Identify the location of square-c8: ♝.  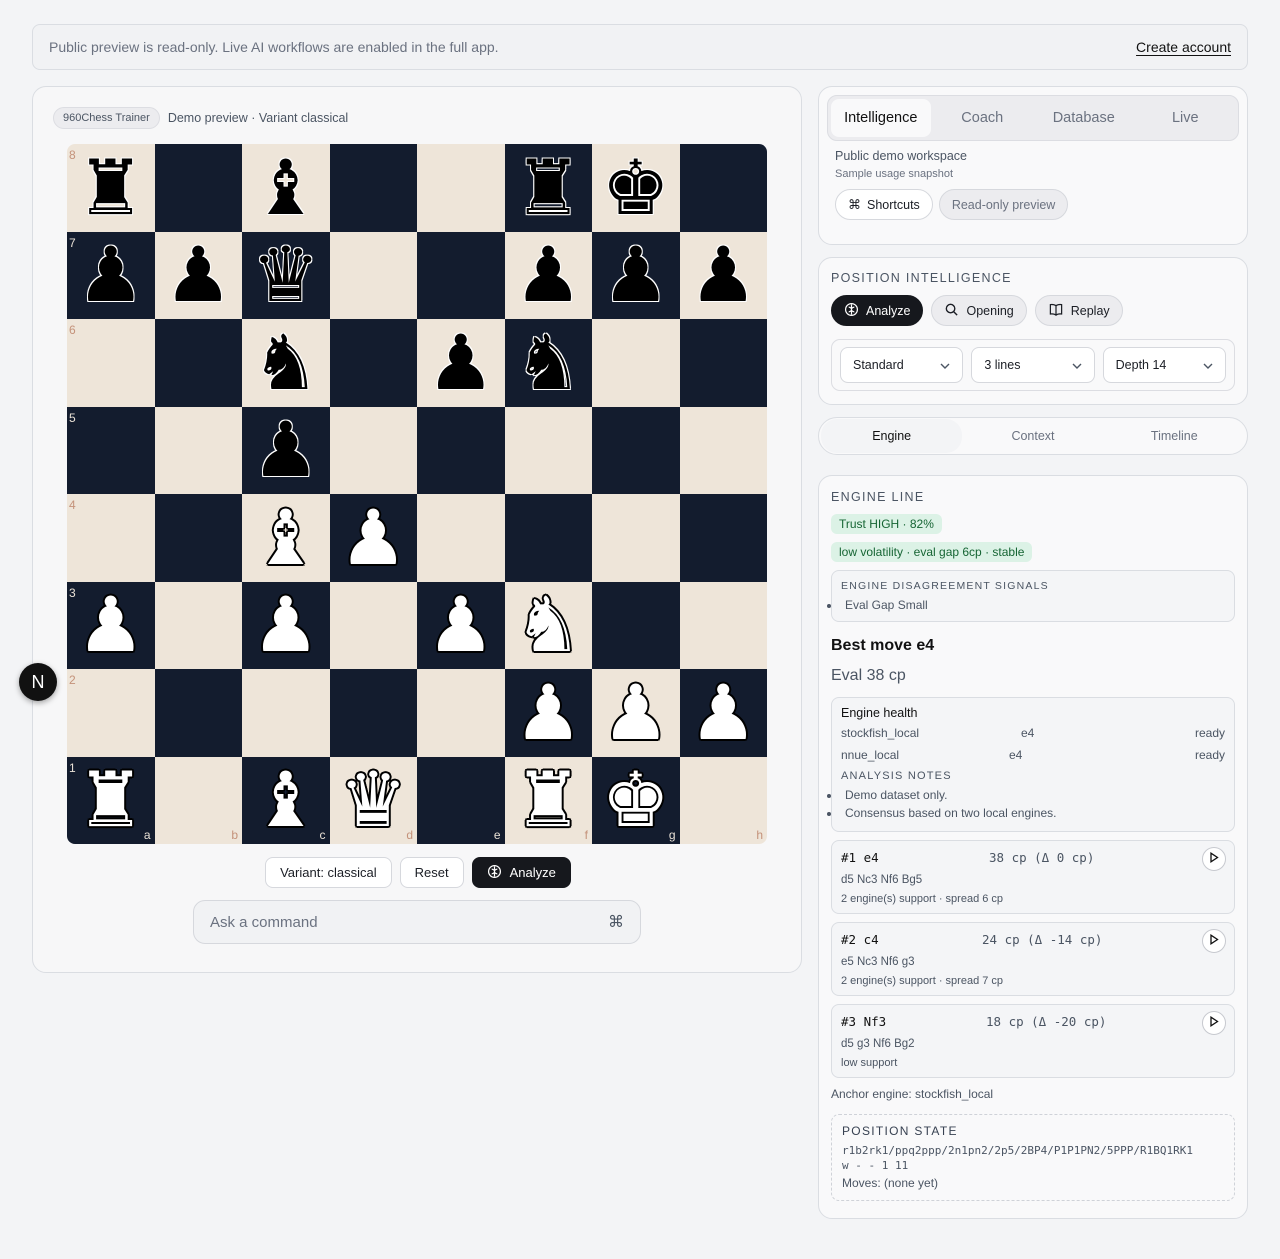
(286, 188).